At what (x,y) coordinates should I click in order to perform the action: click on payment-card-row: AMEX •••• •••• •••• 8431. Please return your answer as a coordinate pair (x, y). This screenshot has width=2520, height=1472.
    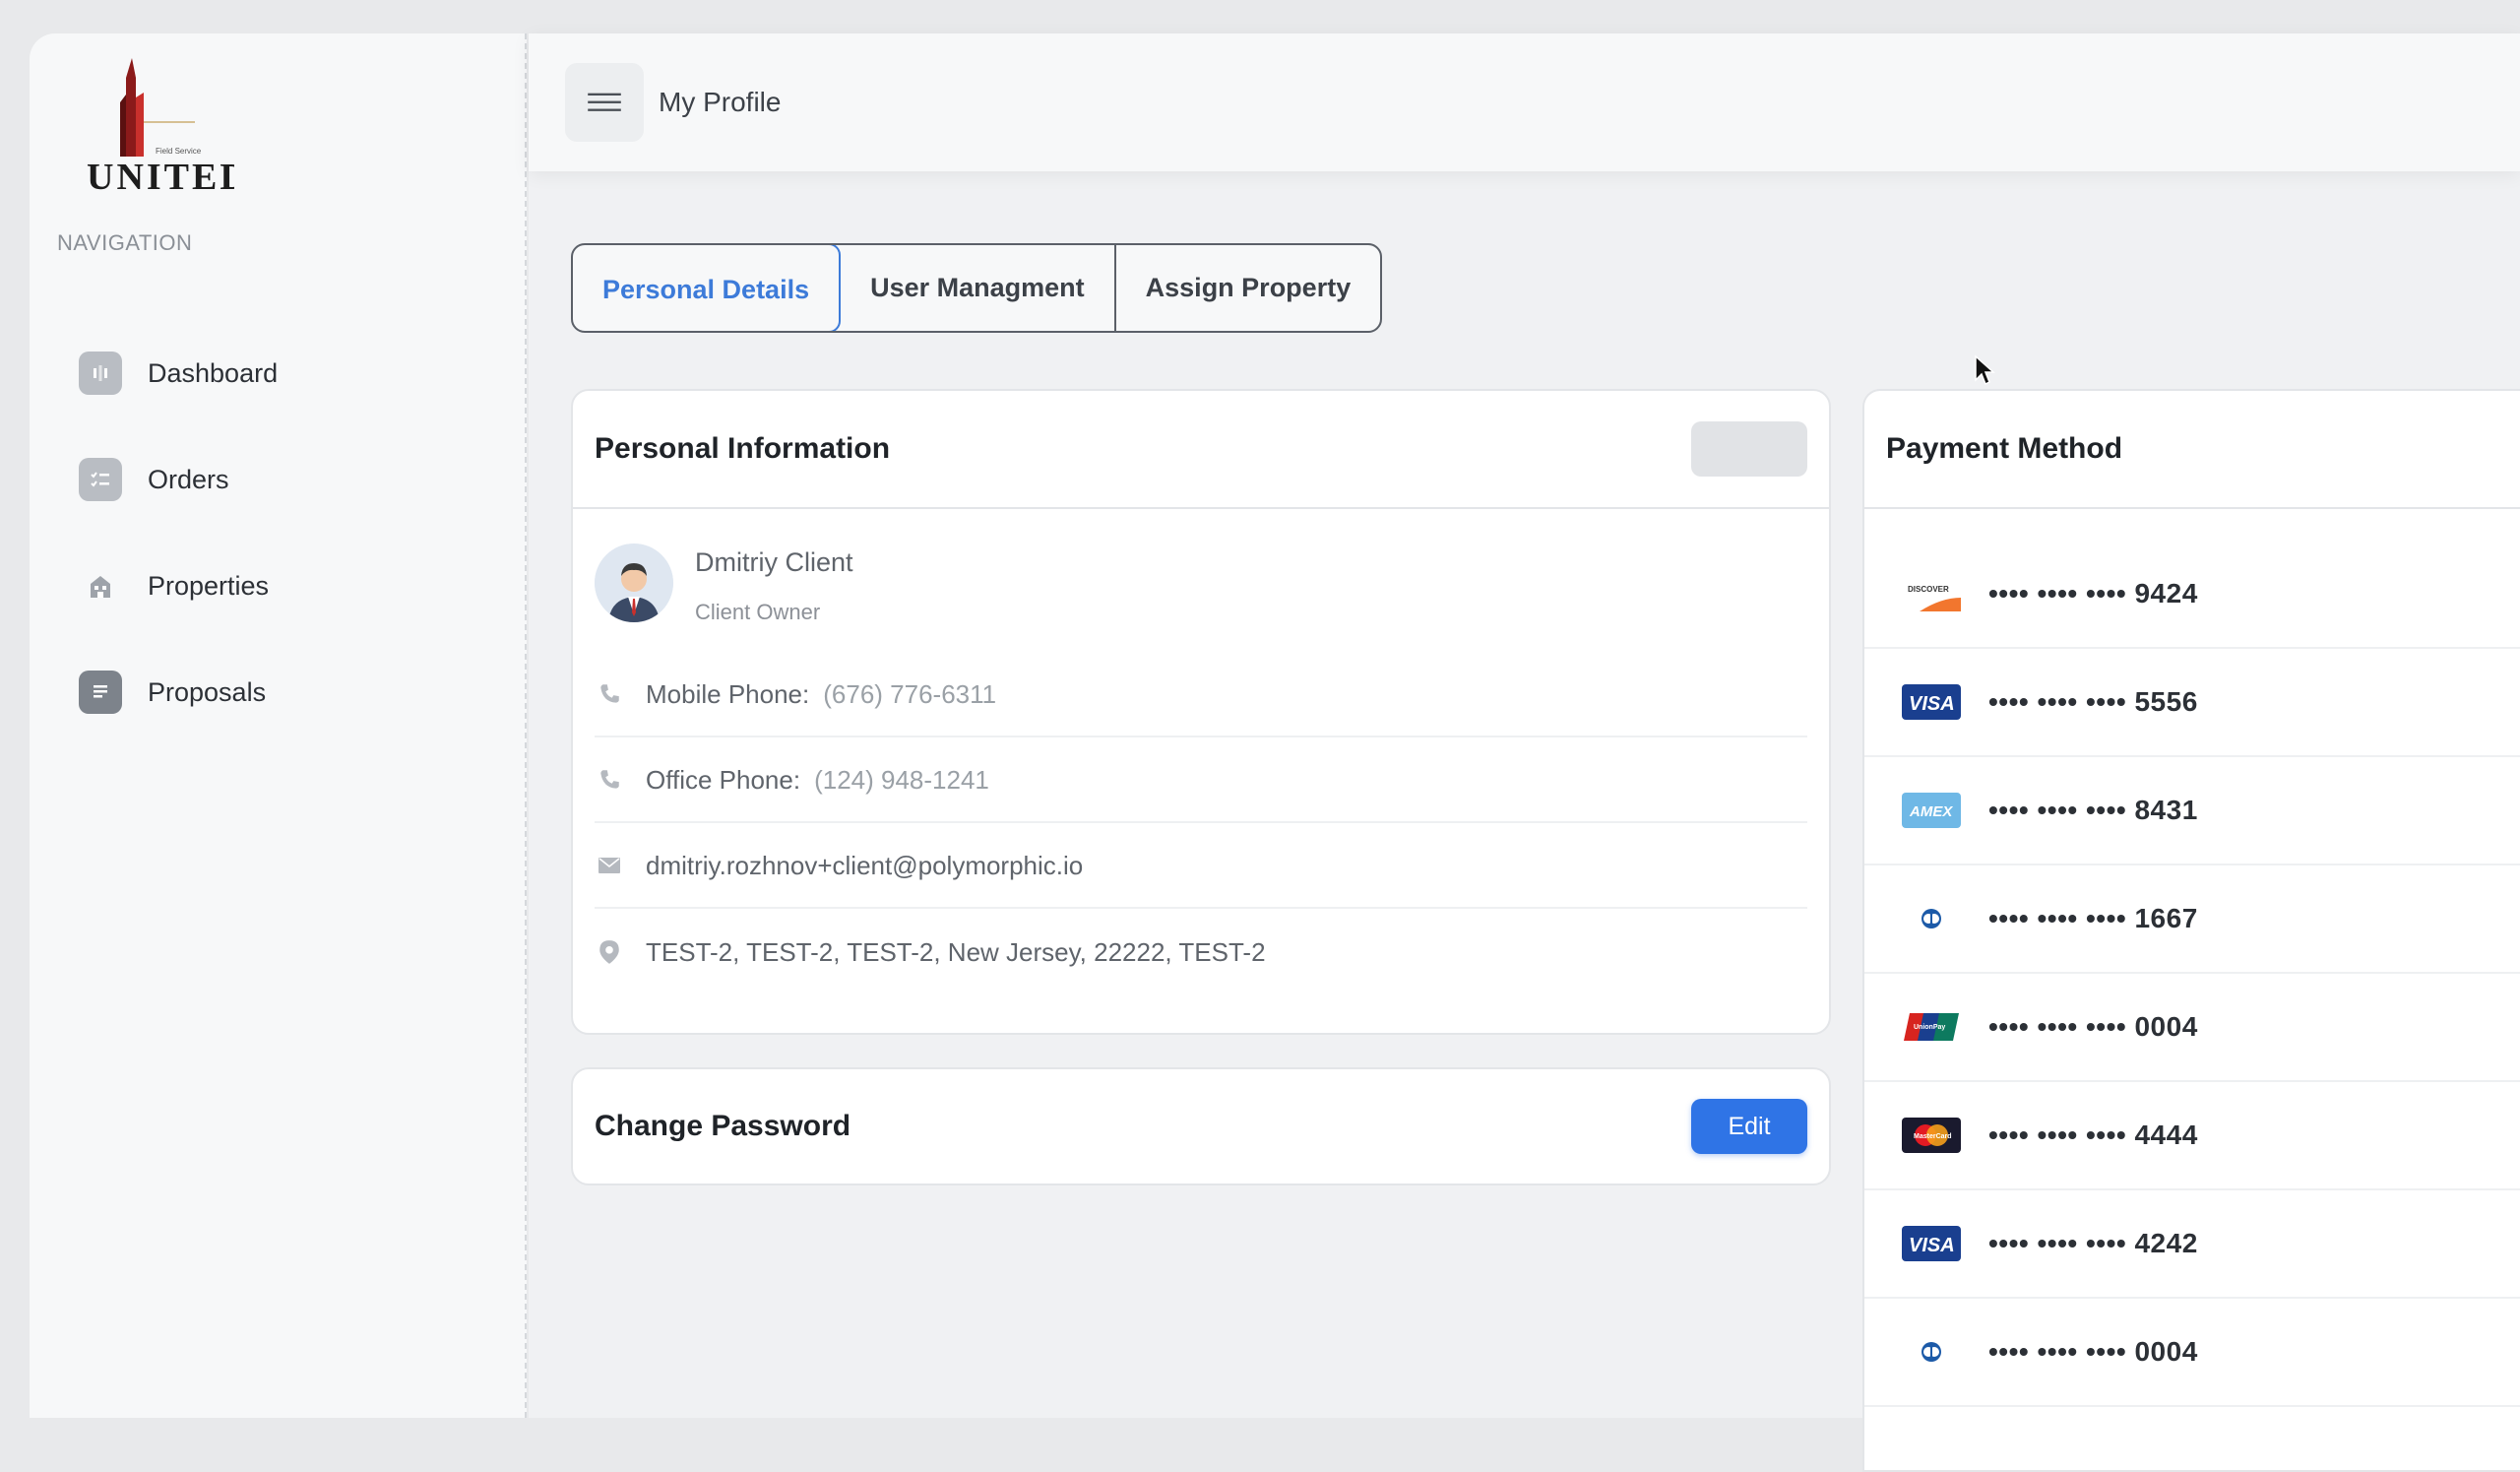
    Looking at the image, I should click on (2192, 811).